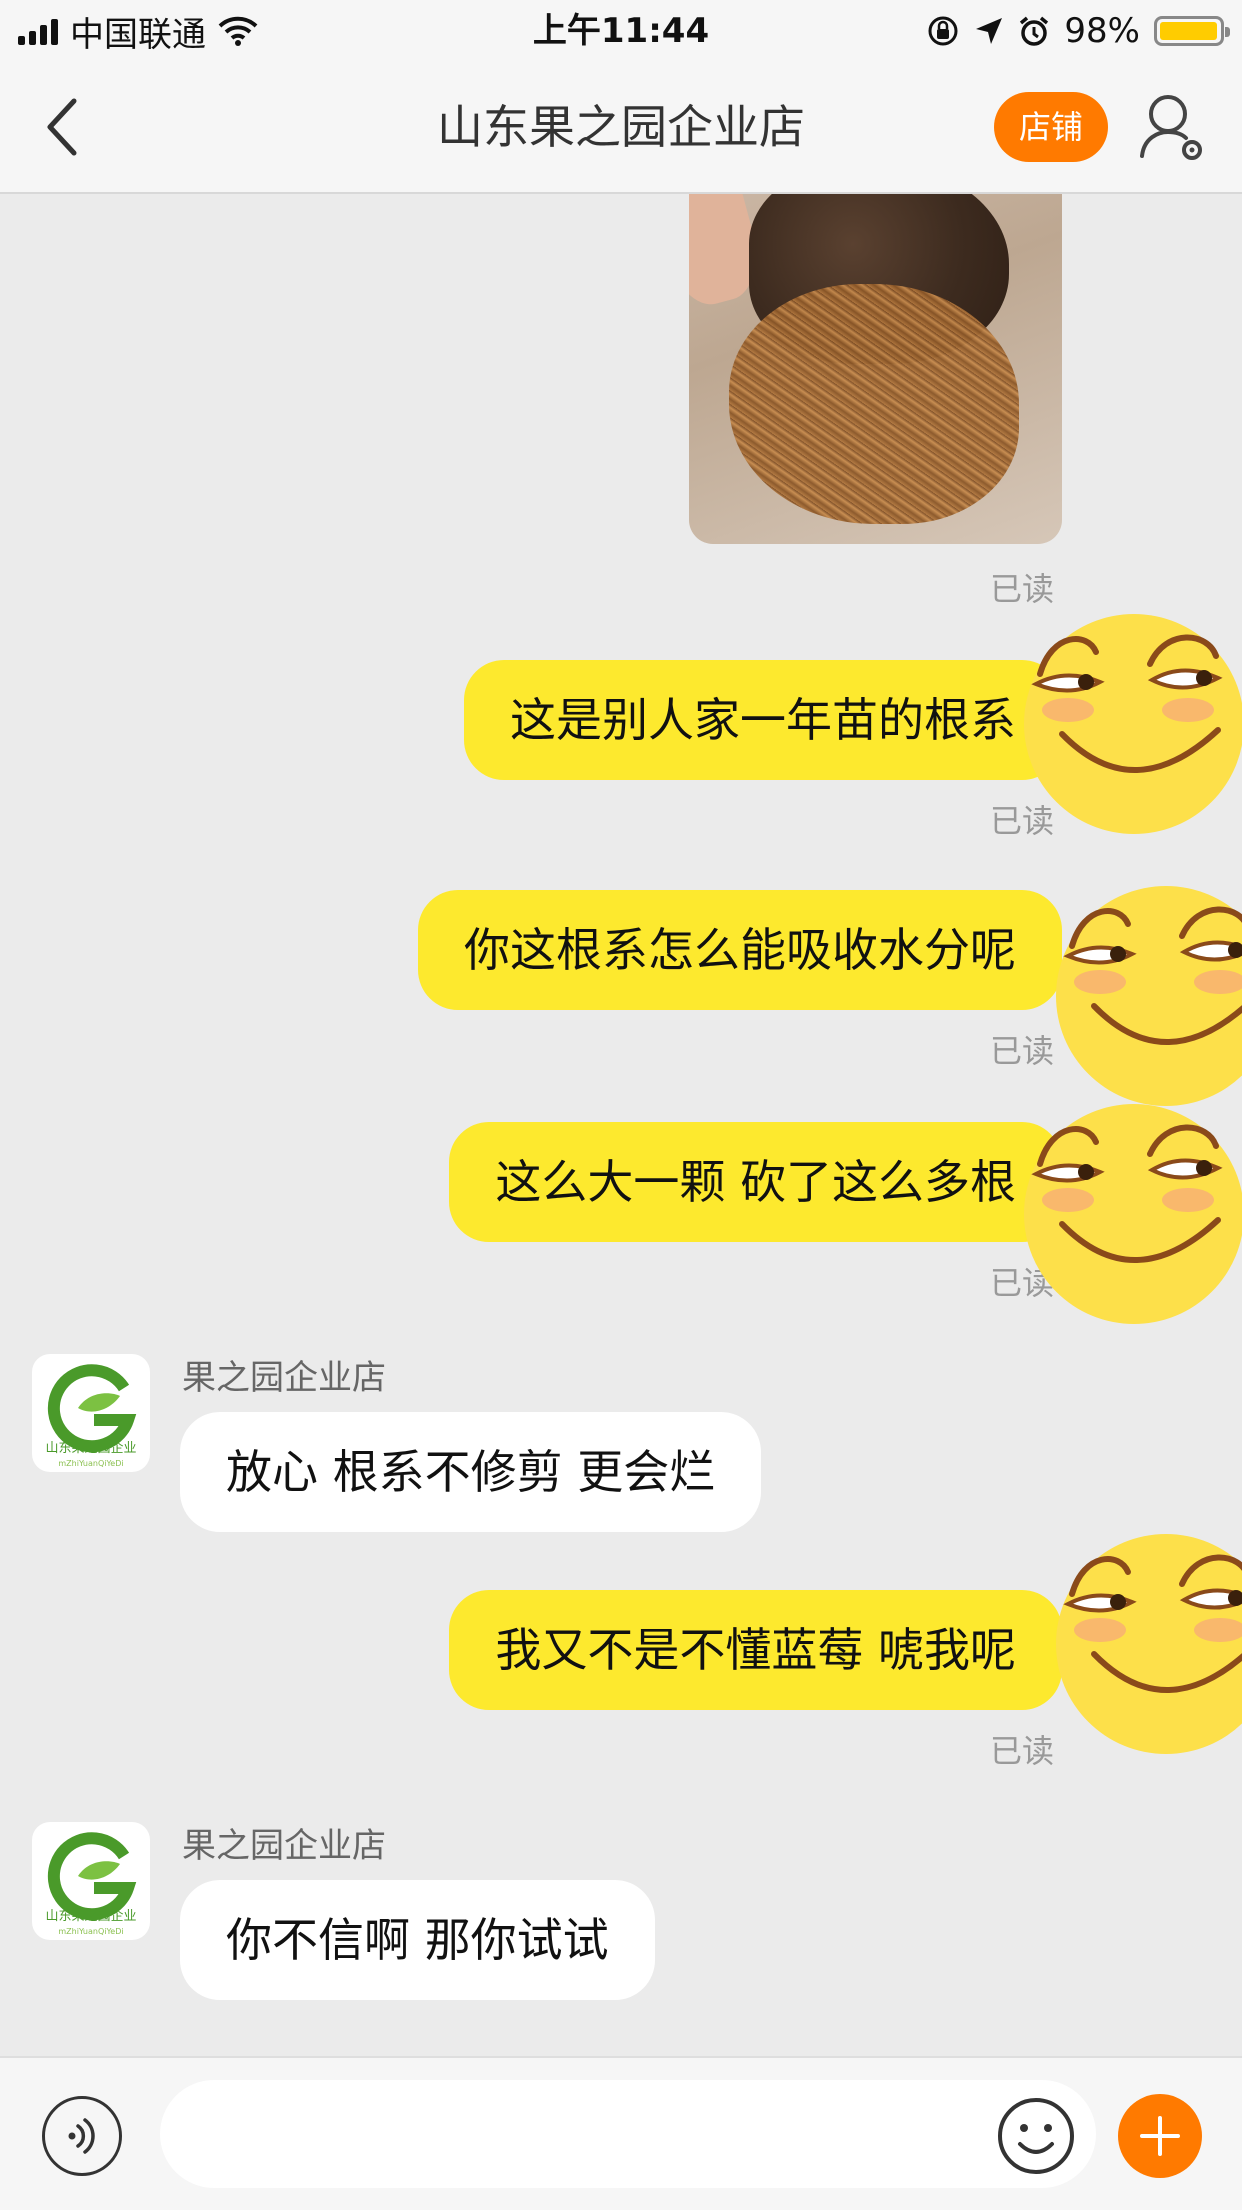 The width and height of the screenshot is (1242, 2210). Describe the element at coordinates (874, 404) in the screenshot. I see `photo-roots` at that location.